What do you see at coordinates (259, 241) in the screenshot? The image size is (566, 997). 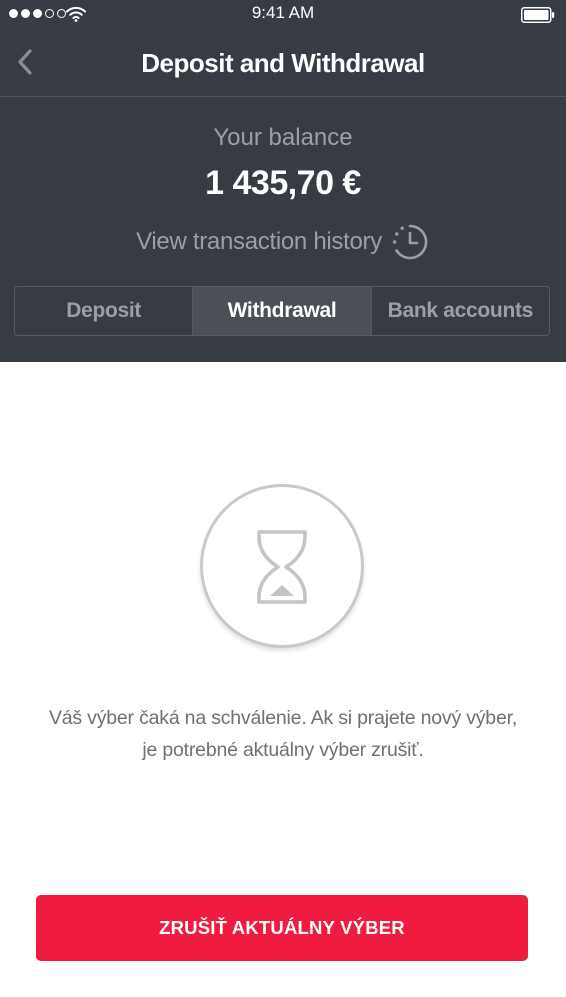 I see `transaction-history-label: View transaction history` at bounding box center [259, 241].